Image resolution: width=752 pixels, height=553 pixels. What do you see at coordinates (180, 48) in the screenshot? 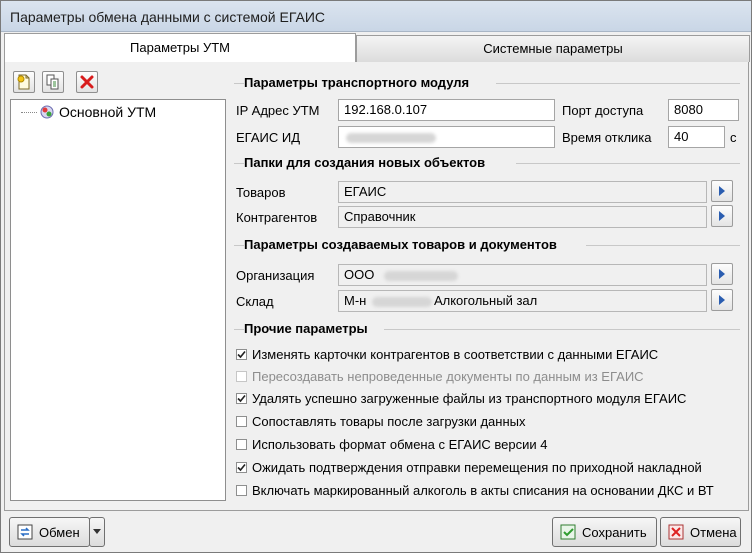
I see `tab-utm-params: Параметры УТМ` at bounding box center [180, 48].